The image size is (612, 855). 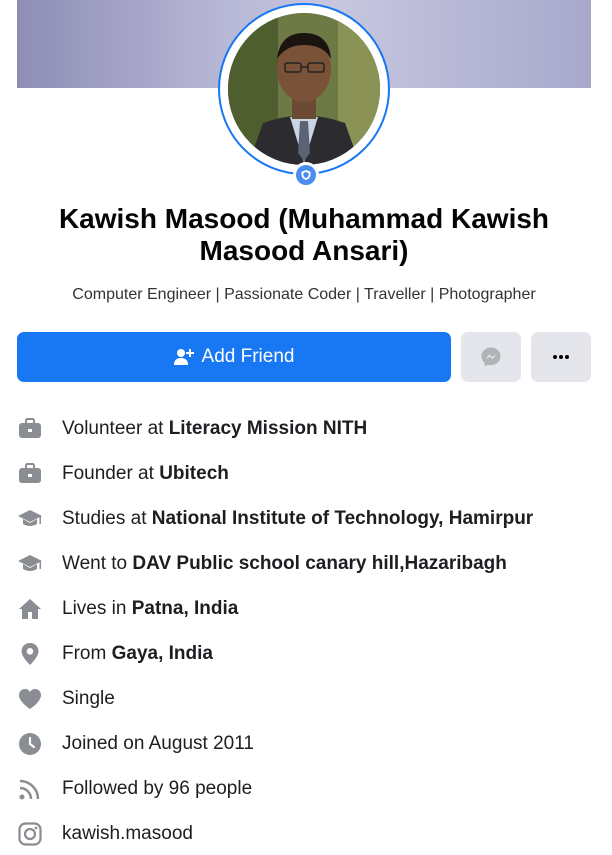 What do you see at coordinates (268, 428) in the screenshot?
I see `intro-link: Literacy Mission NITH` at bounding box center [268, 428].